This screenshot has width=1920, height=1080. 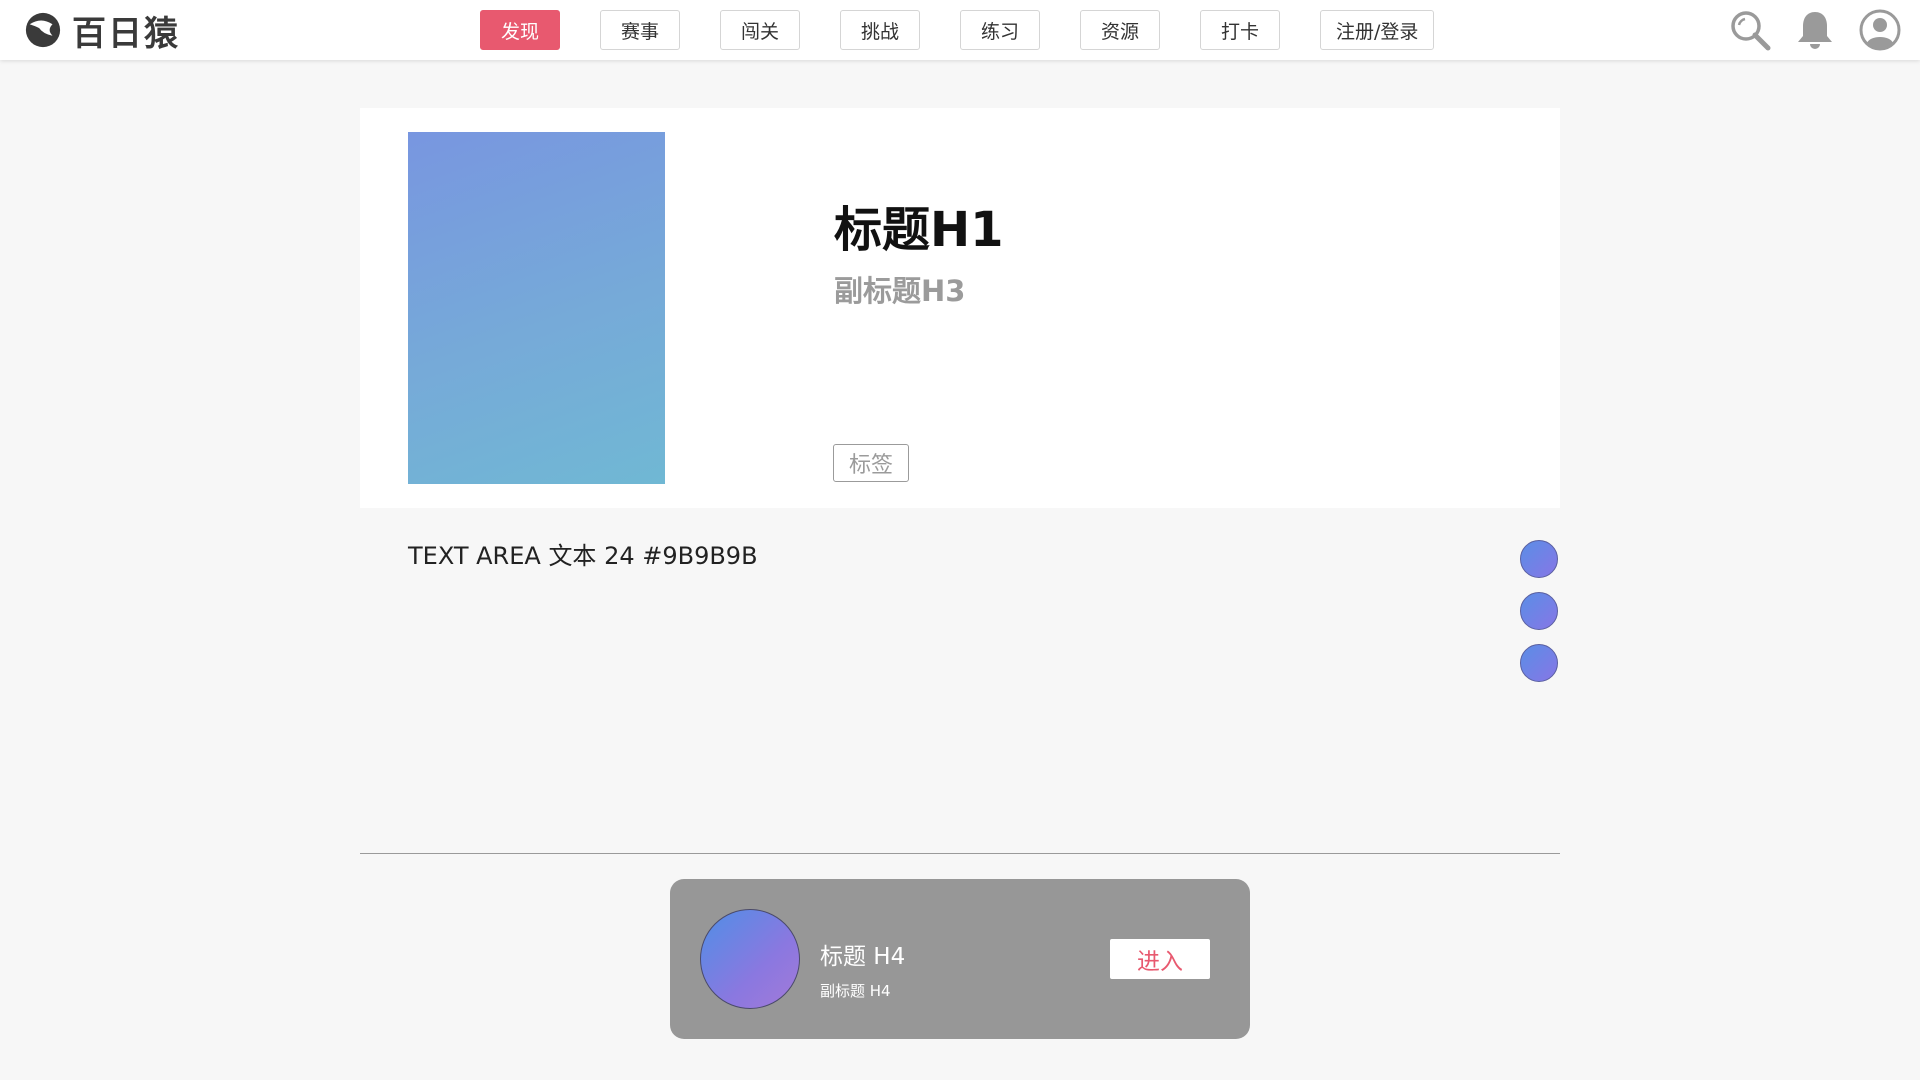 What do you see at coordinates (583, 556) in the screenshot?
I see `text-area: TEXT AREA 文本 24 #9B9B9B` at bounding box center [583, 556].